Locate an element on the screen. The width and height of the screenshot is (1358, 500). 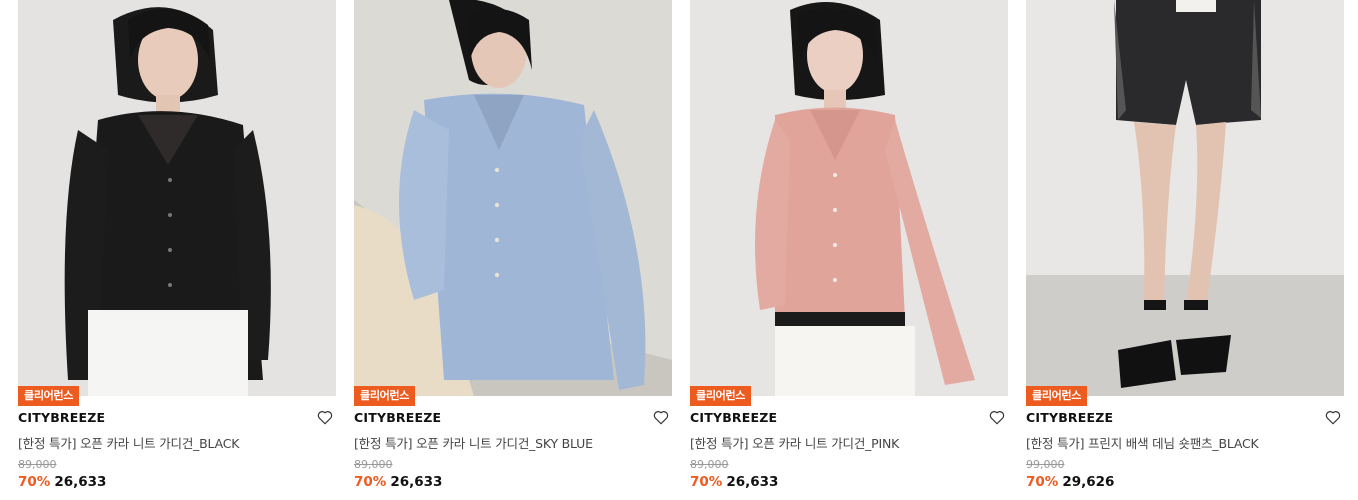
product-name: [한정 특가] 오픈 카라 니트 가디건_BLACK is located at coordinates (128, 442).